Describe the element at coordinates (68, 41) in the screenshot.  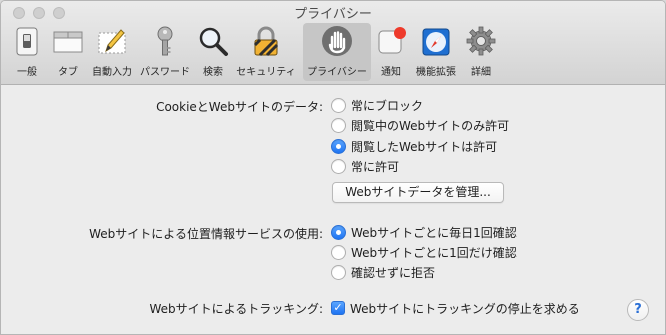
I see `tabs-icon` at that location.